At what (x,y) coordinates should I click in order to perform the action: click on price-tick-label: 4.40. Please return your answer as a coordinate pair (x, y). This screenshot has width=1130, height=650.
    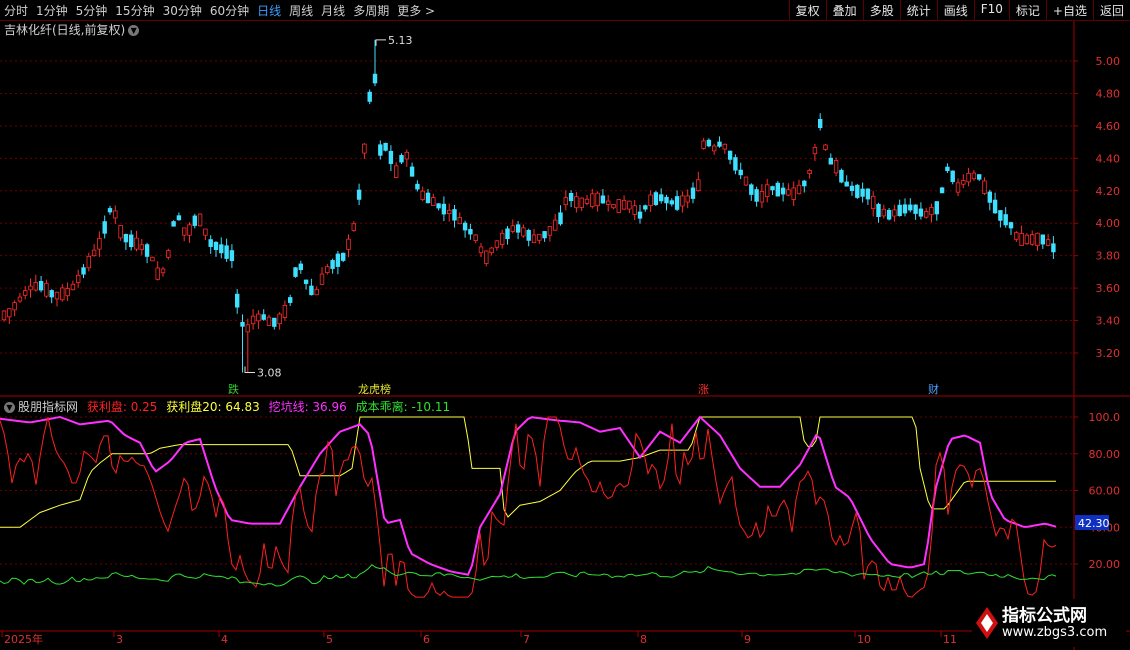
    Looking at the image, I should click on (1108, 158).